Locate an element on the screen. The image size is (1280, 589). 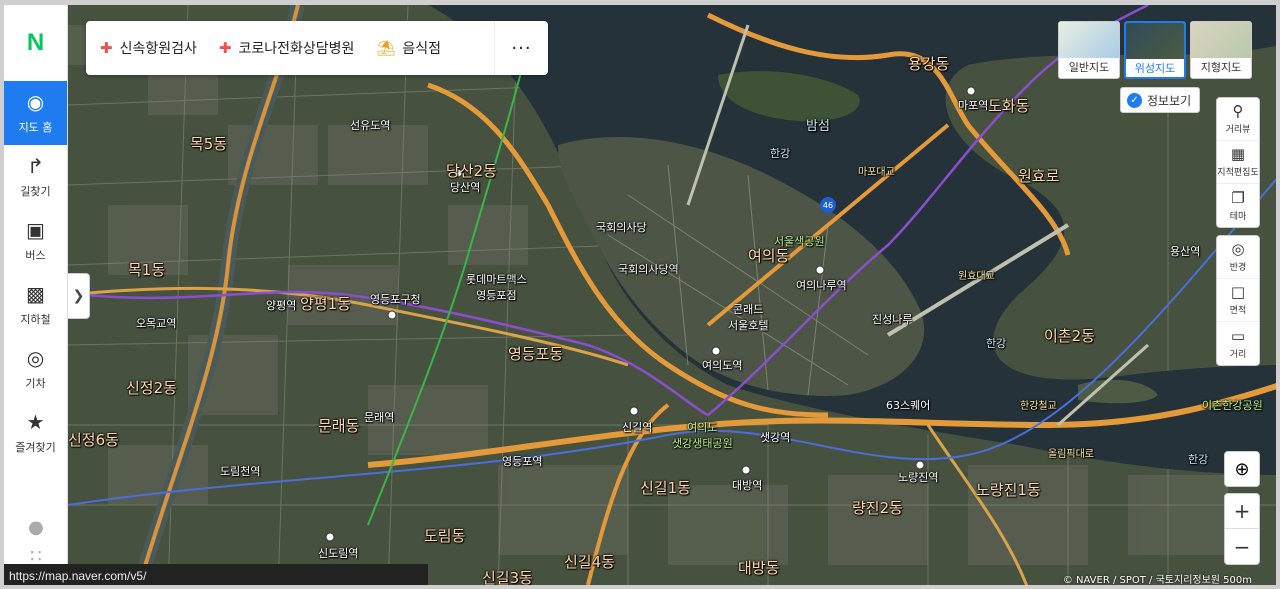
tool-distance: ▭ 거리 is located at coordinates (1238, 343).